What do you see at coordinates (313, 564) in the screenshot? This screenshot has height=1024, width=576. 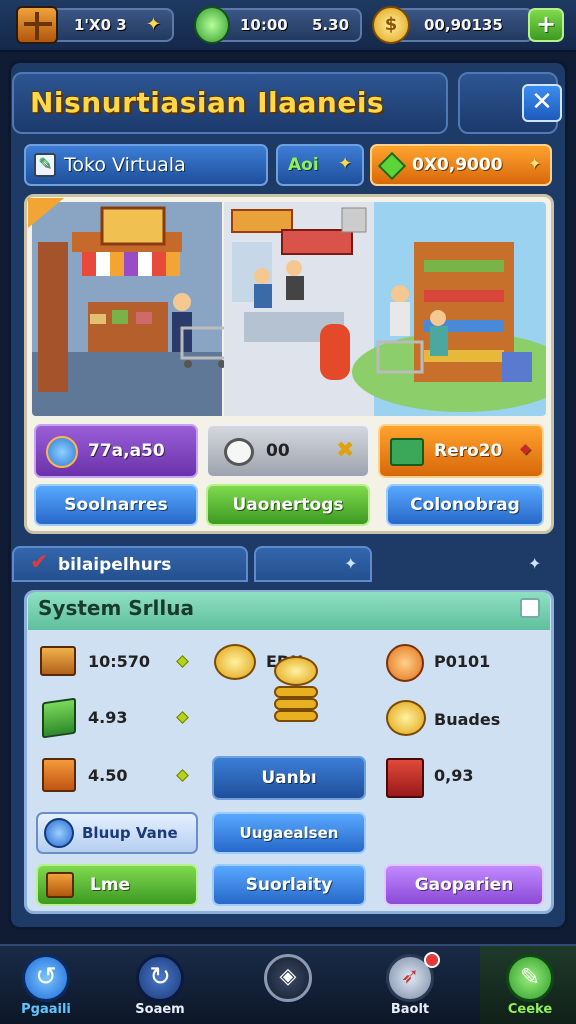 I see `tab-secondary: ✦` at bounding box center [313, 564].